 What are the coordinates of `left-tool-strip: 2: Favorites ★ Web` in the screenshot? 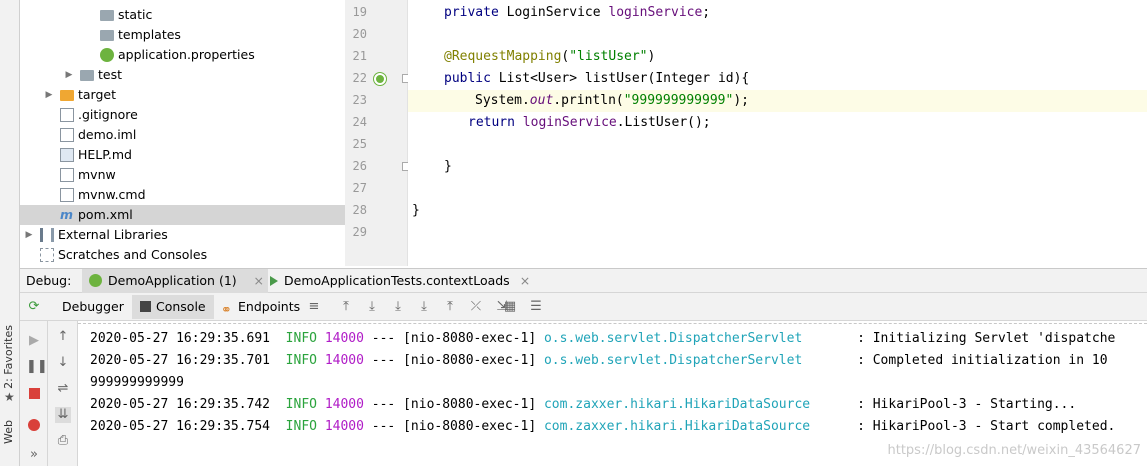 It's located at (10, 233).